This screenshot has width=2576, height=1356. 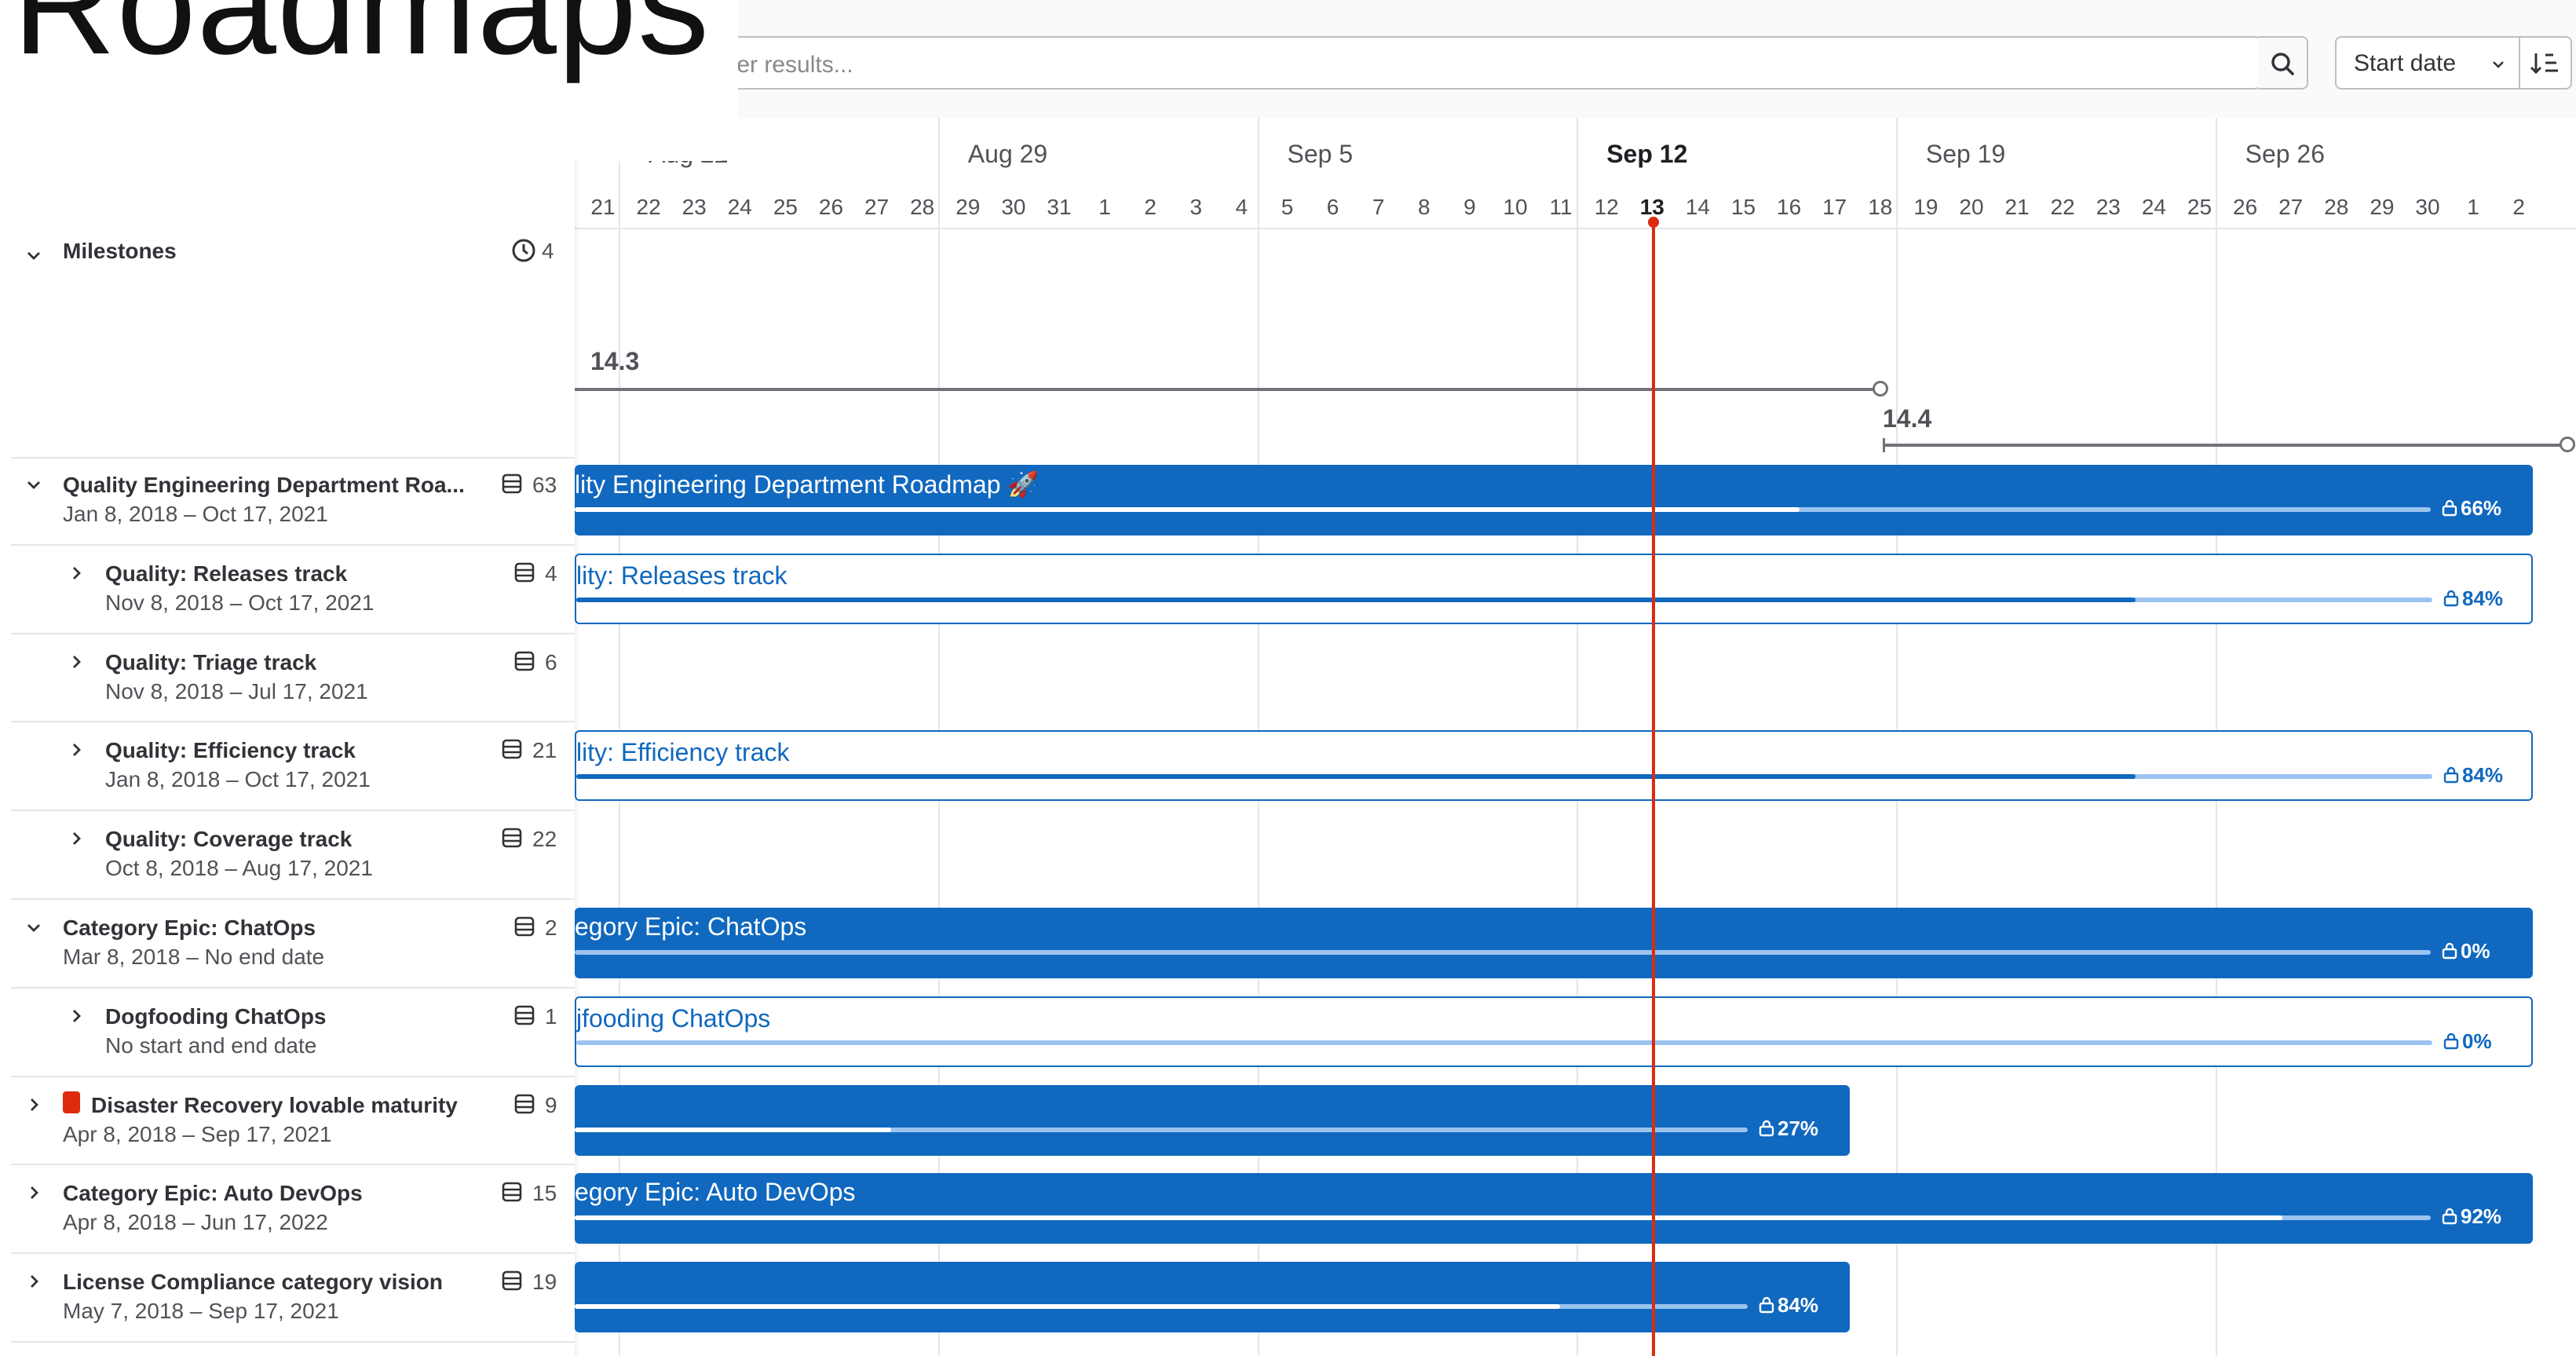 What do you see at coordinates (673, 1018) in the screenshot?
I see `epic-bar-title: jfooding ChatOps` at bounding box center [673, 1018].